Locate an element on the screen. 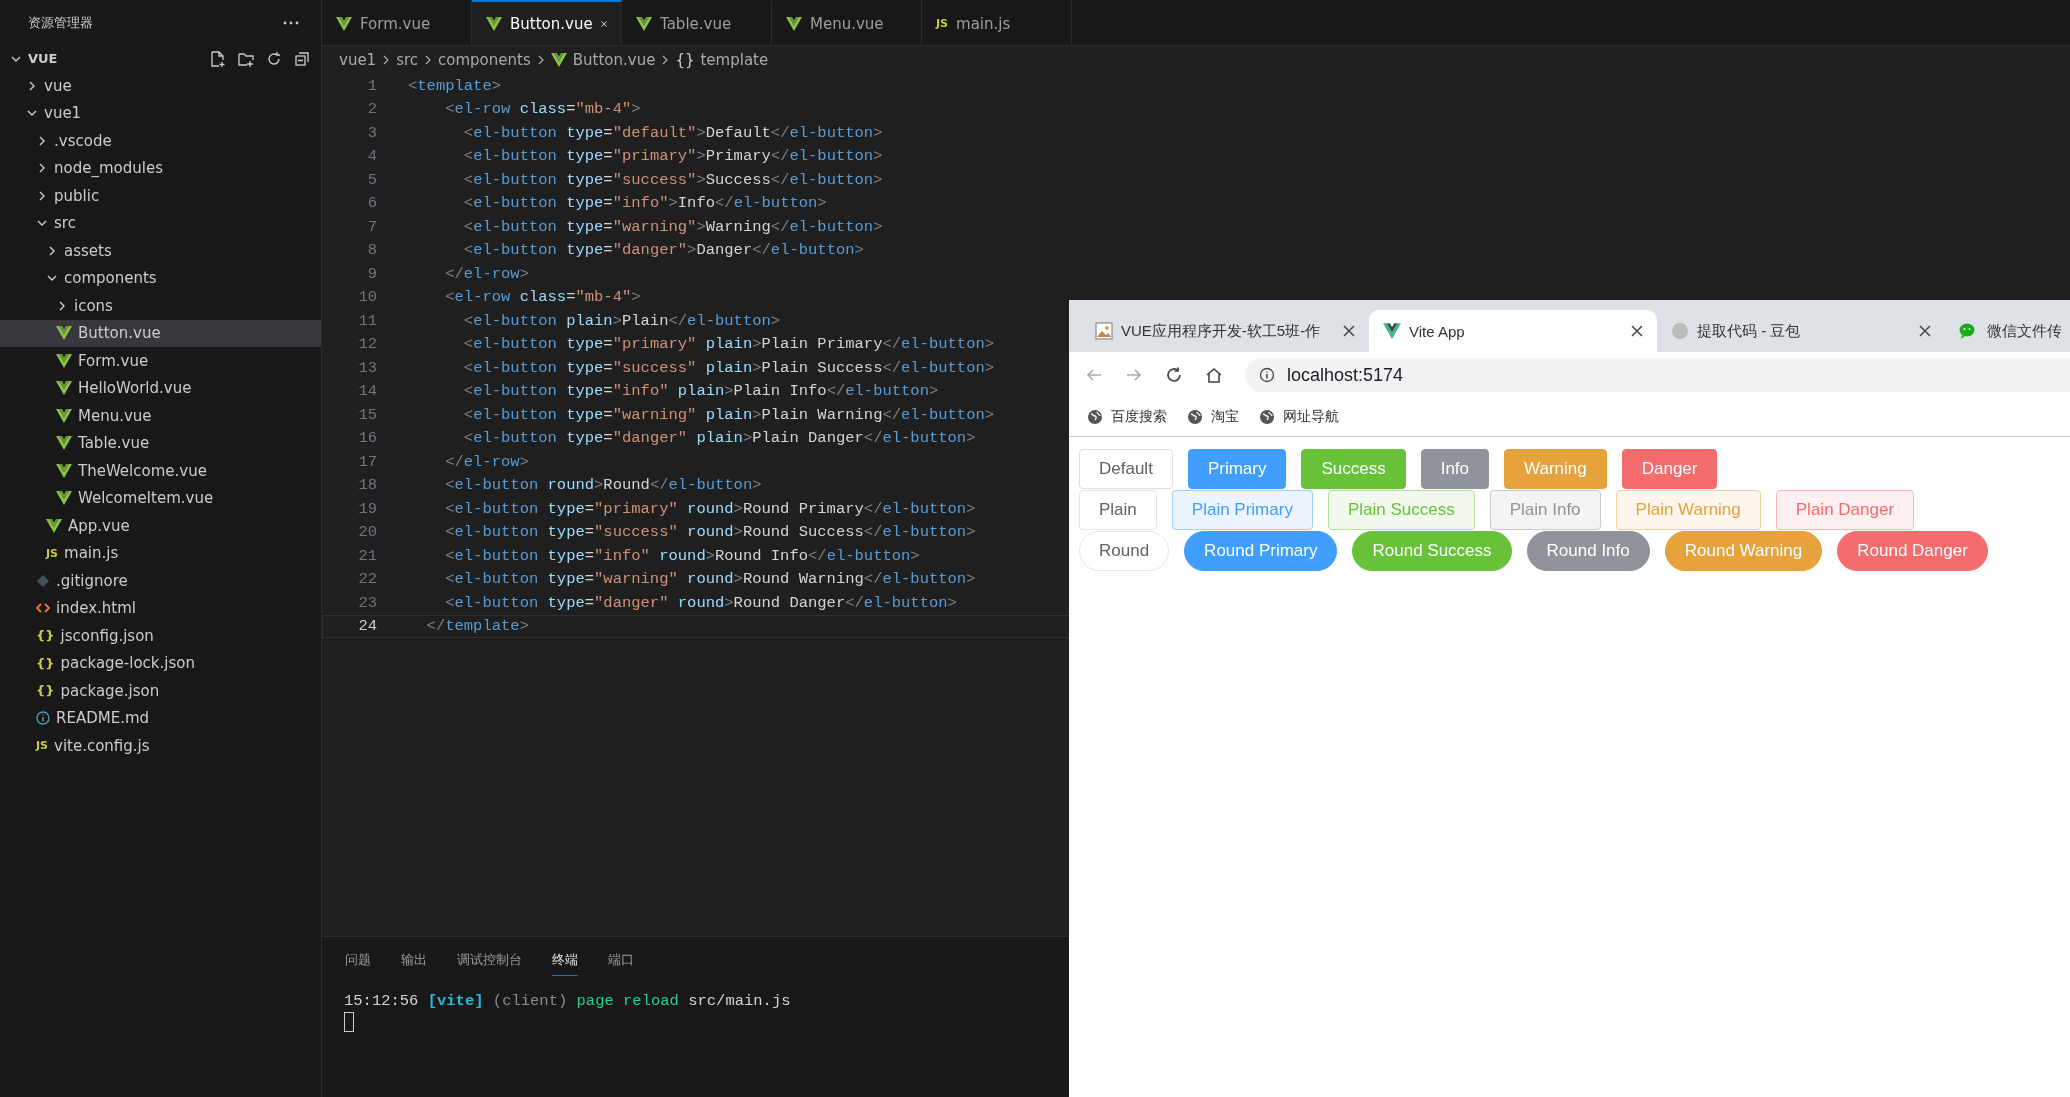 The height and width of the screenshot is (1097, 2070). breadcrumb-item: Button.vue is located at coordinates (603, 60).